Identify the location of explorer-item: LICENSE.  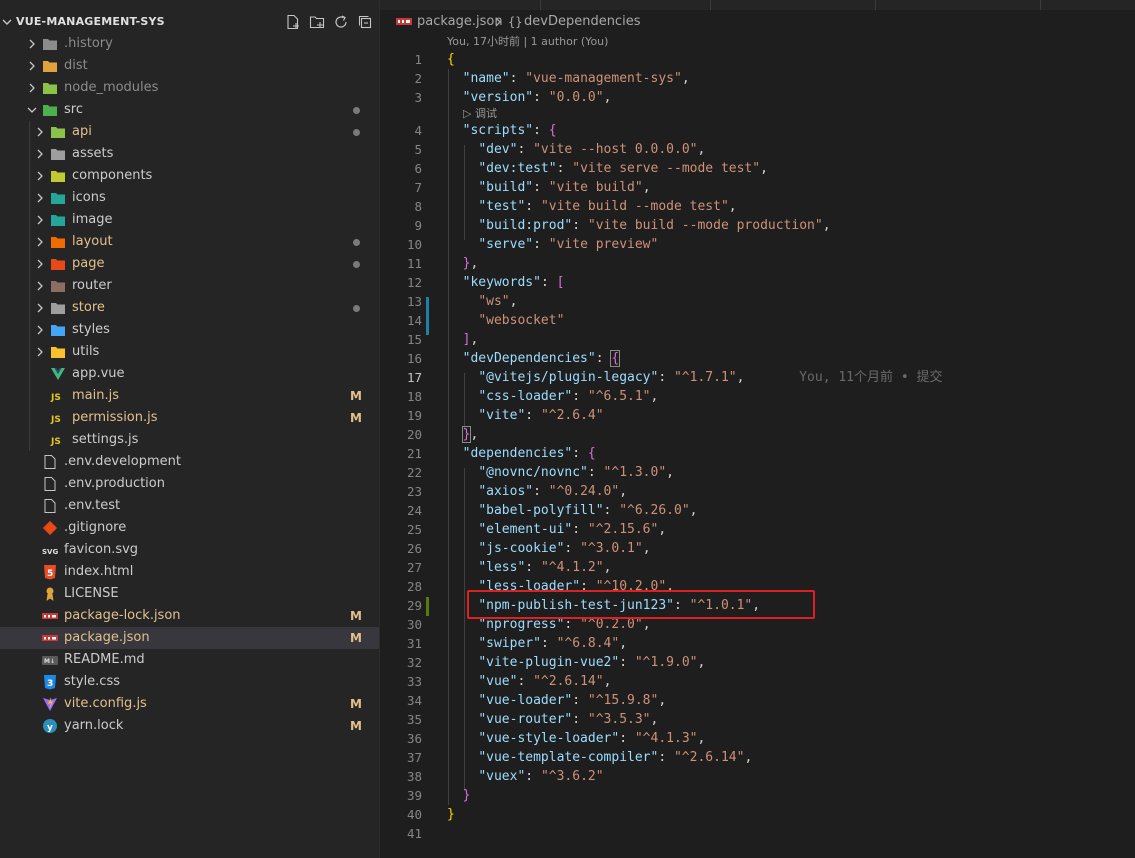
(189, 594).